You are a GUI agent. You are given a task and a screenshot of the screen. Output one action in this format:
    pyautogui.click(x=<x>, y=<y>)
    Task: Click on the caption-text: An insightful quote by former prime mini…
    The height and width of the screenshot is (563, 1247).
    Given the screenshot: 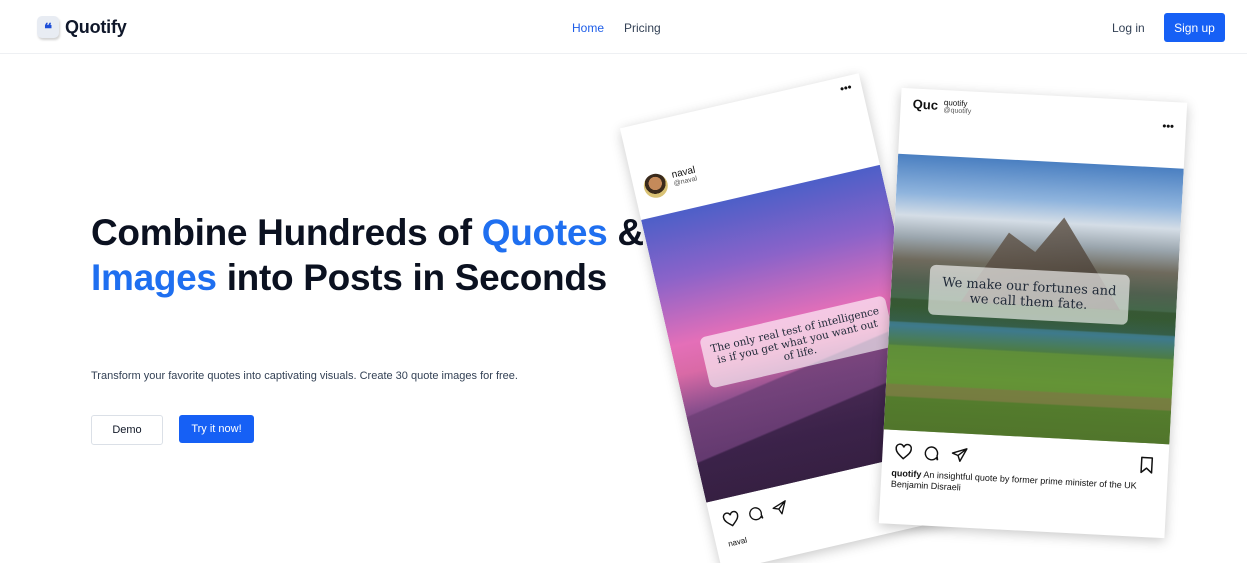 What is the action you would take?
    pyautogui.click(x=1013, y=481)
    